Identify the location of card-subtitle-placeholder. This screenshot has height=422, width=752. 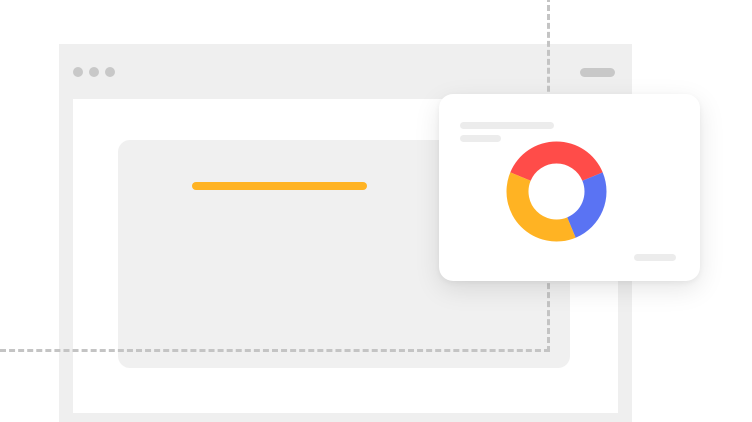
(480, 138).